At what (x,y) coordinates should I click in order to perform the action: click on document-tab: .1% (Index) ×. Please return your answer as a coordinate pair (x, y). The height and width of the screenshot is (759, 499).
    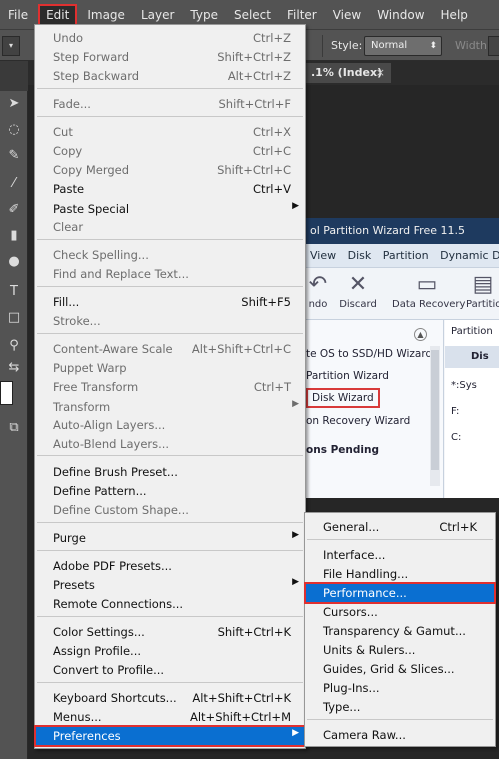
    Looking at the image, I should click on (348, 73).